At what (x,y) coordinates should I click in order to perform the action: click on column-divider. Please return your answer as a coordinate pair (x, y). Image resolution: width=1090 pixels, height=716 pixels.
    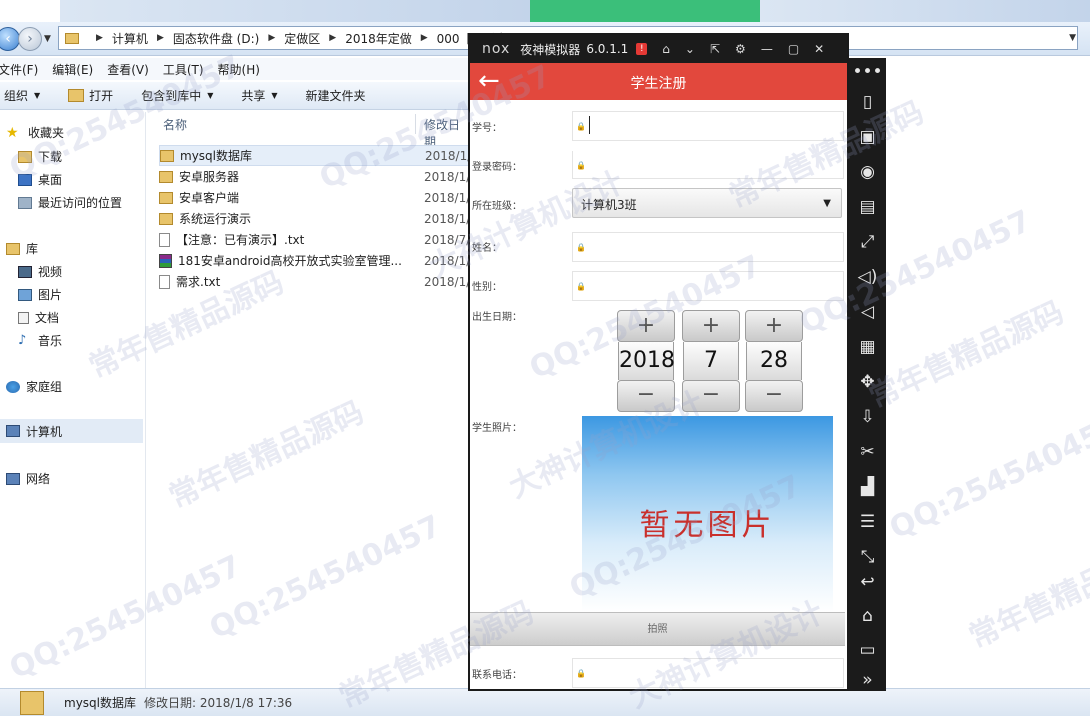
    Looking at the image, I should click on (415, 124).